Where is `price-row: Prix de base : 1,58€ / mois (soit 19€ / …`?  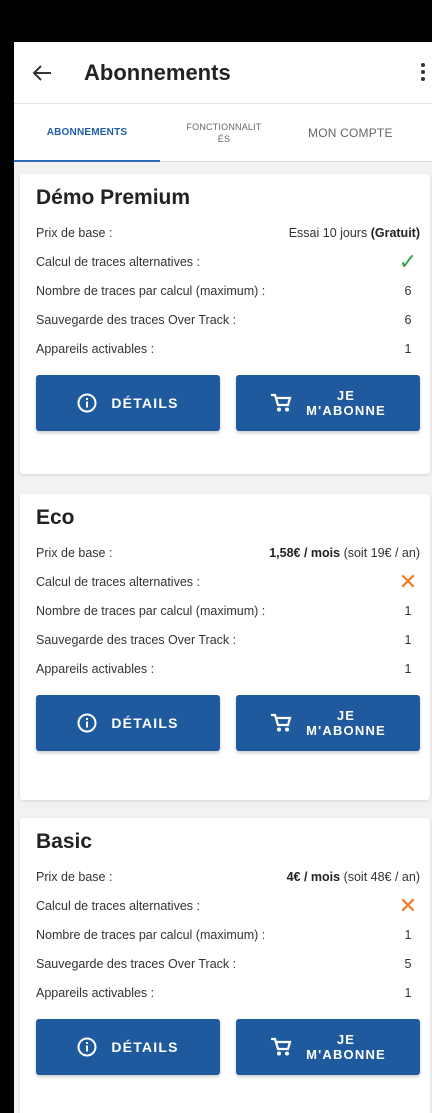 price-row: Prix de base : 1,58€ / mois (soit 19€ / … is located at coordinates (228, 552).